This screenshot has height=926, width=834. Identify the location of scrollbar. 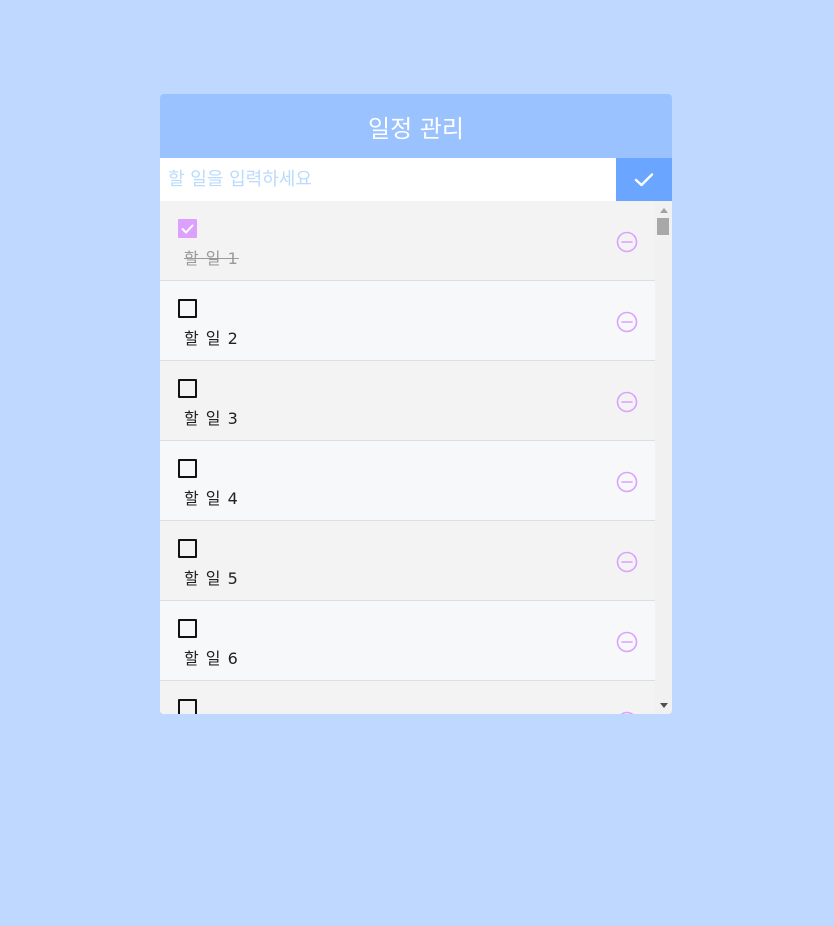
(663, 457).